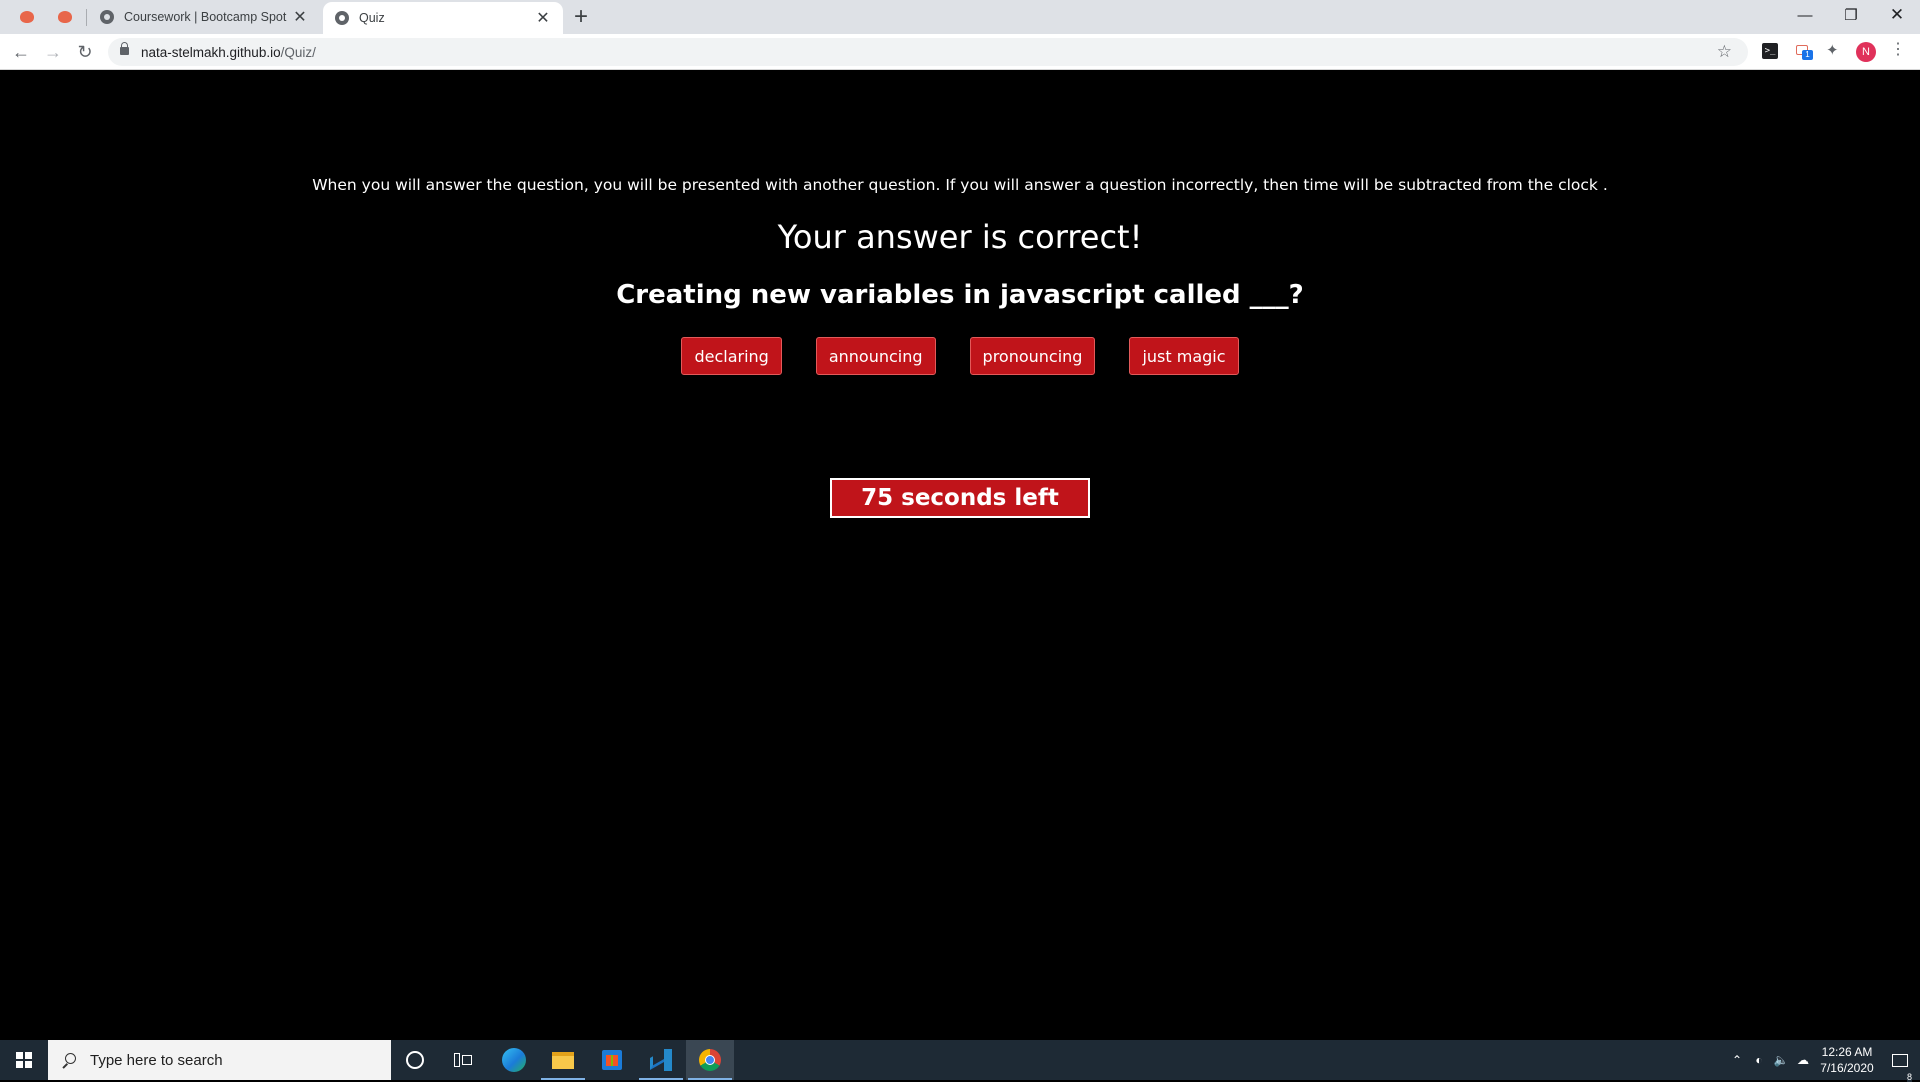  Describe the element at coordinates (85, 52) in the screenshot. I see `reload-button: ↻` at that location.